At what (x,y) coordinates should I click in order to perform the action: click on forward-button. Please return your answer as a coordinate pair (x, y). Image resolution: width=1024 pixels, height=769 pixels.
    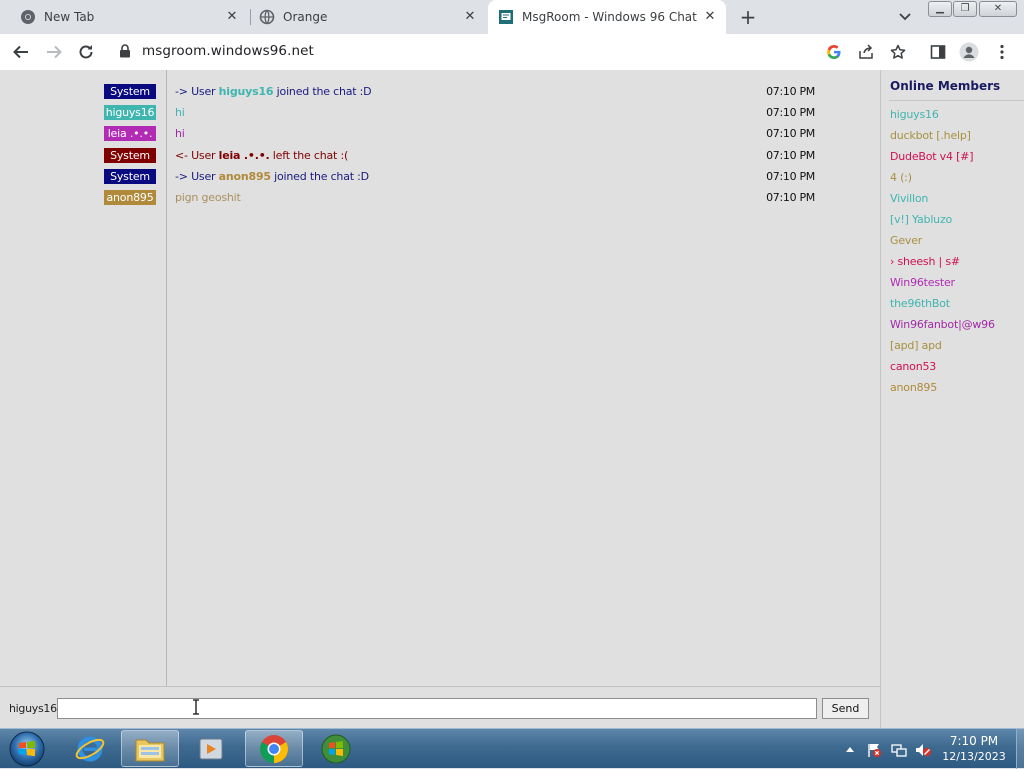
    Looking at the image, I should click on (54, 52).